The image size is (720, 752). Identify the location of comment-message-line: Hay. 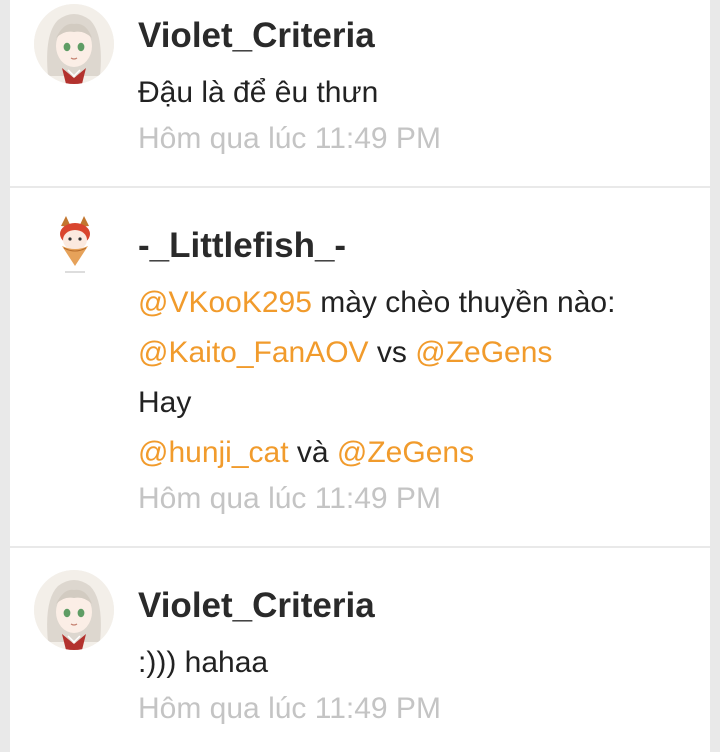
(164, 403).